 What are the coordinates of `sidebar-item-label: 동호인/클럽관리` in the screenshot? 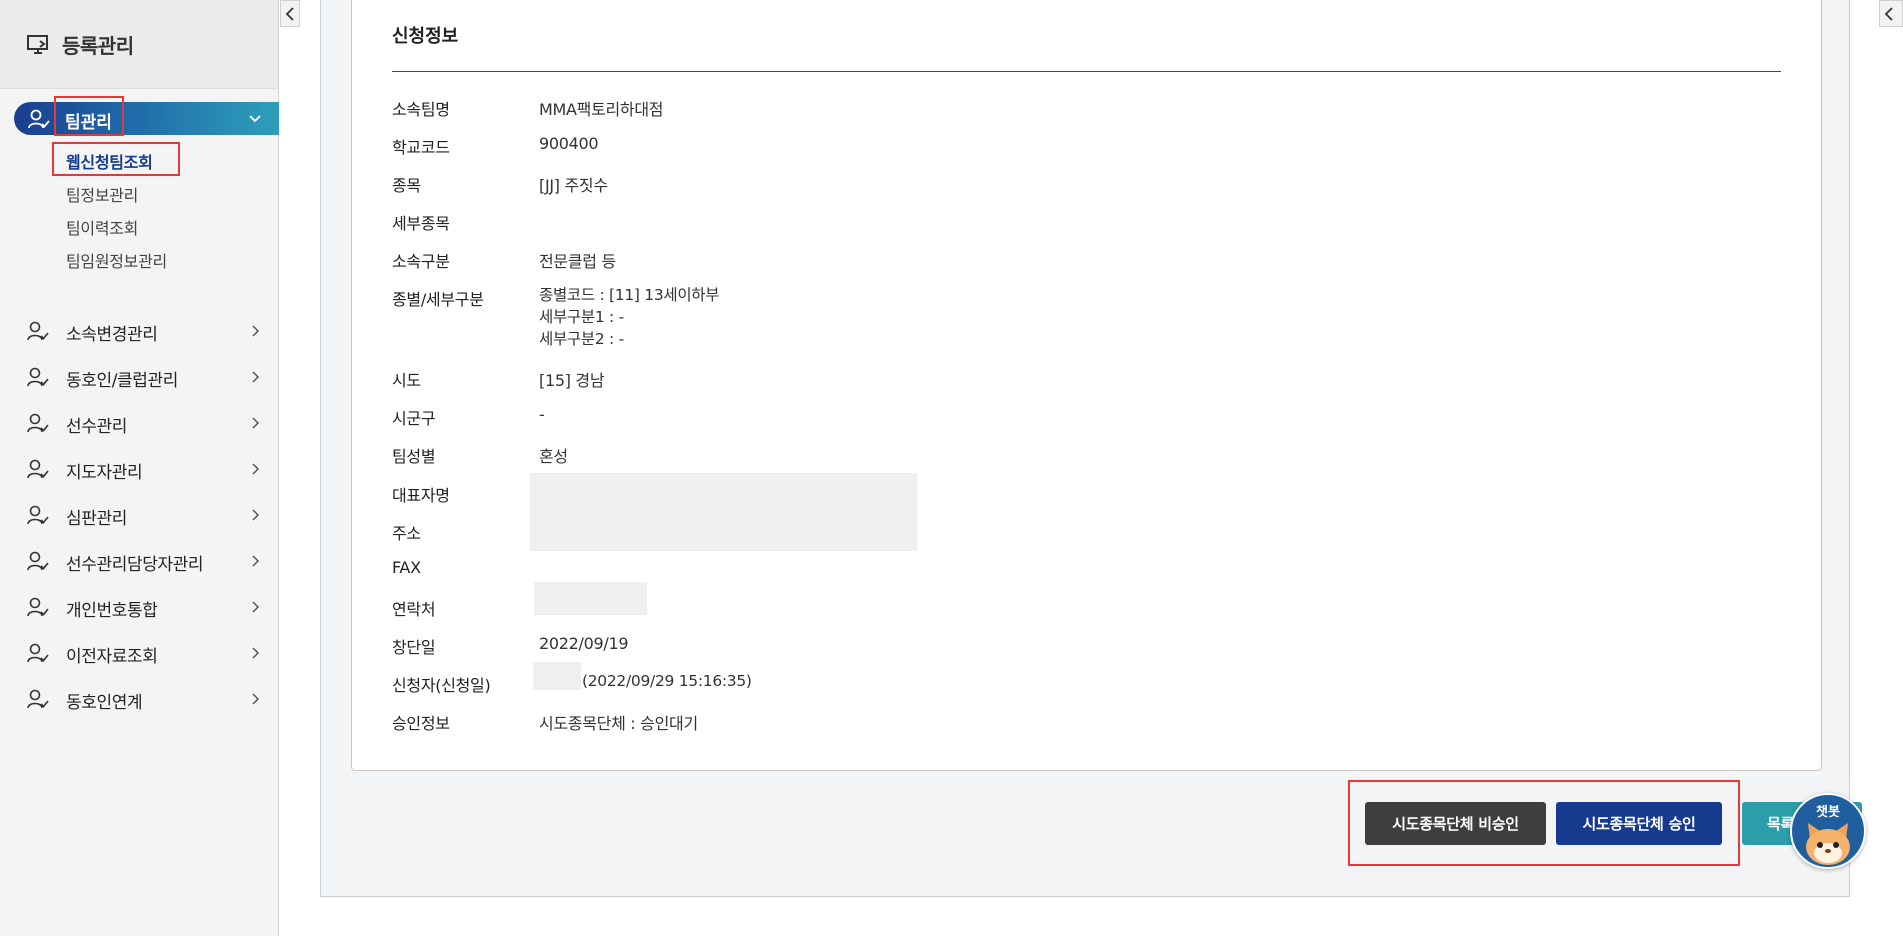 It's located at (122, 381).